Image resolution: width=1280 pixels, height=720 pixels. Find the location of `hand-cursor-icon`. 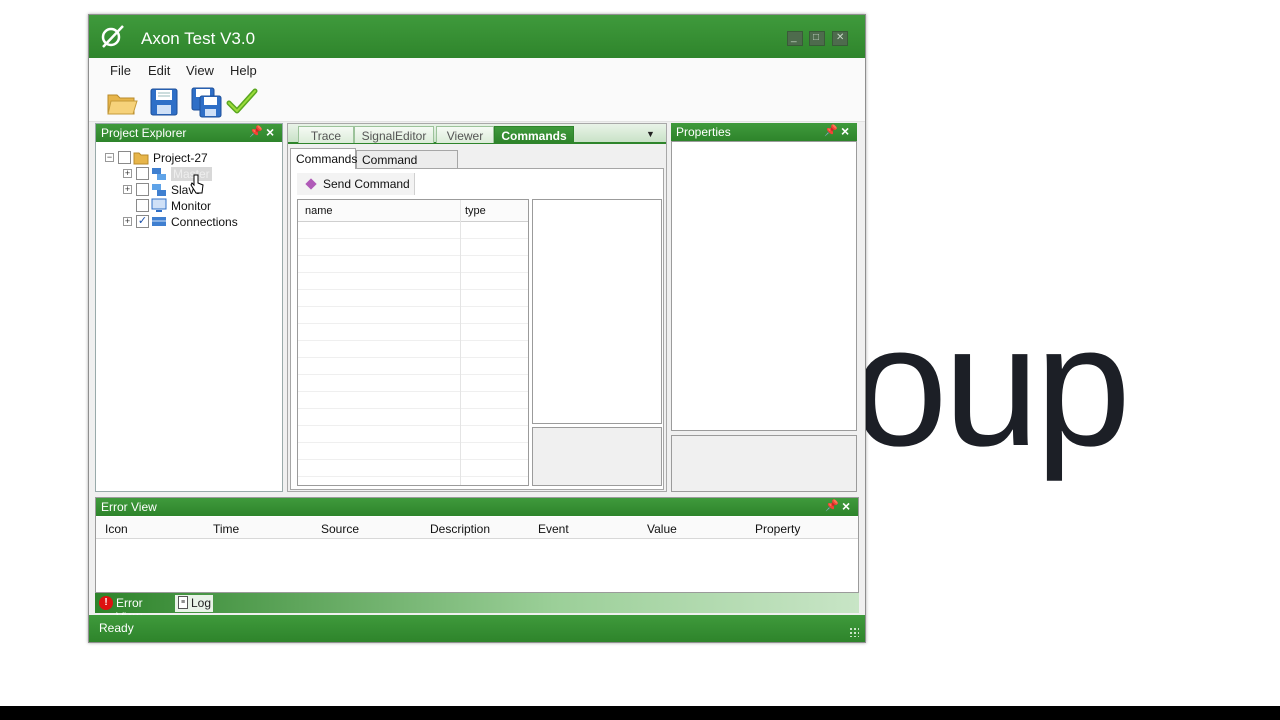

hand-cursor-icon is located at coordinates (197, 184).